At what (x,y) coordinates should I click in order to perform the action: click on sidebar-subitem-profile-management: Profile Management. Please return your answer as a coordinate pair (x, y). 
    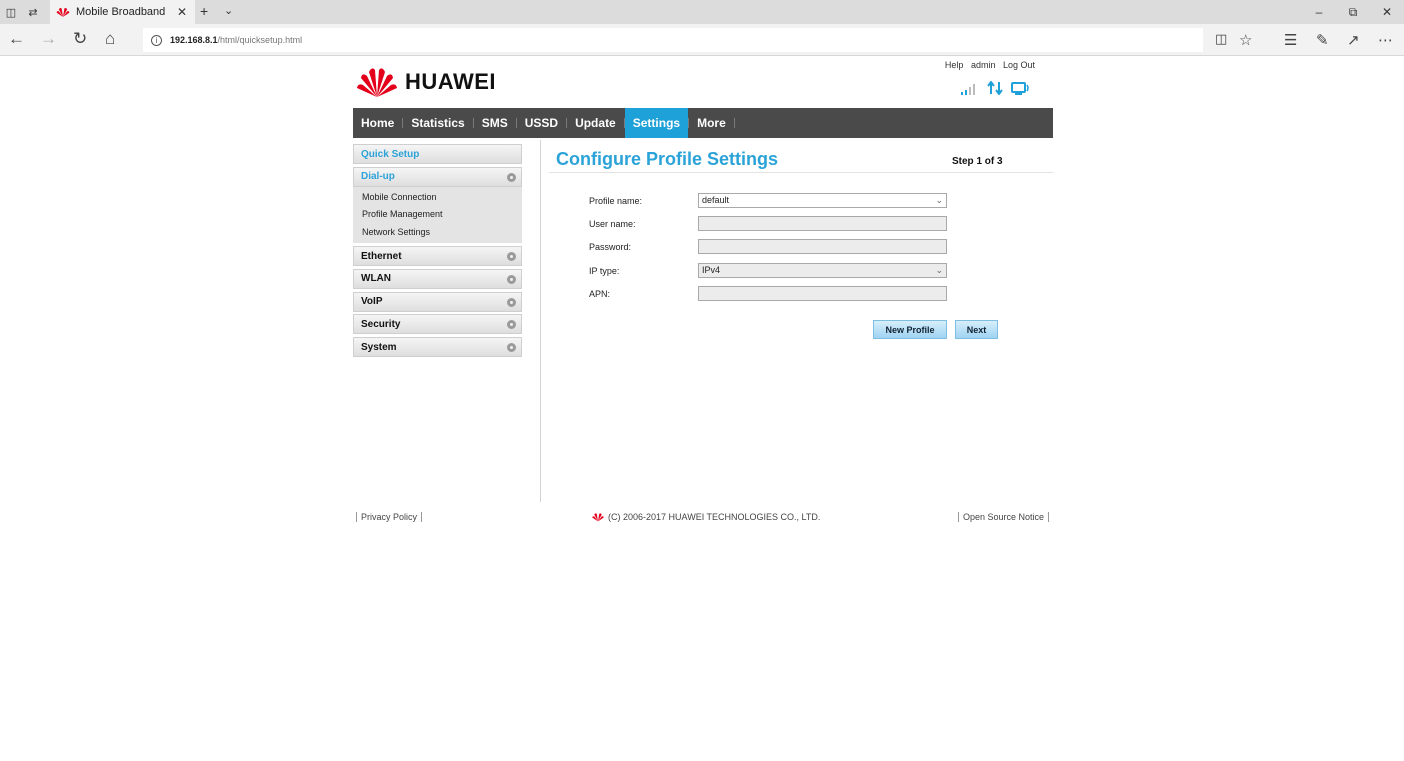
    Looking at the image, I should click on (437, 215).